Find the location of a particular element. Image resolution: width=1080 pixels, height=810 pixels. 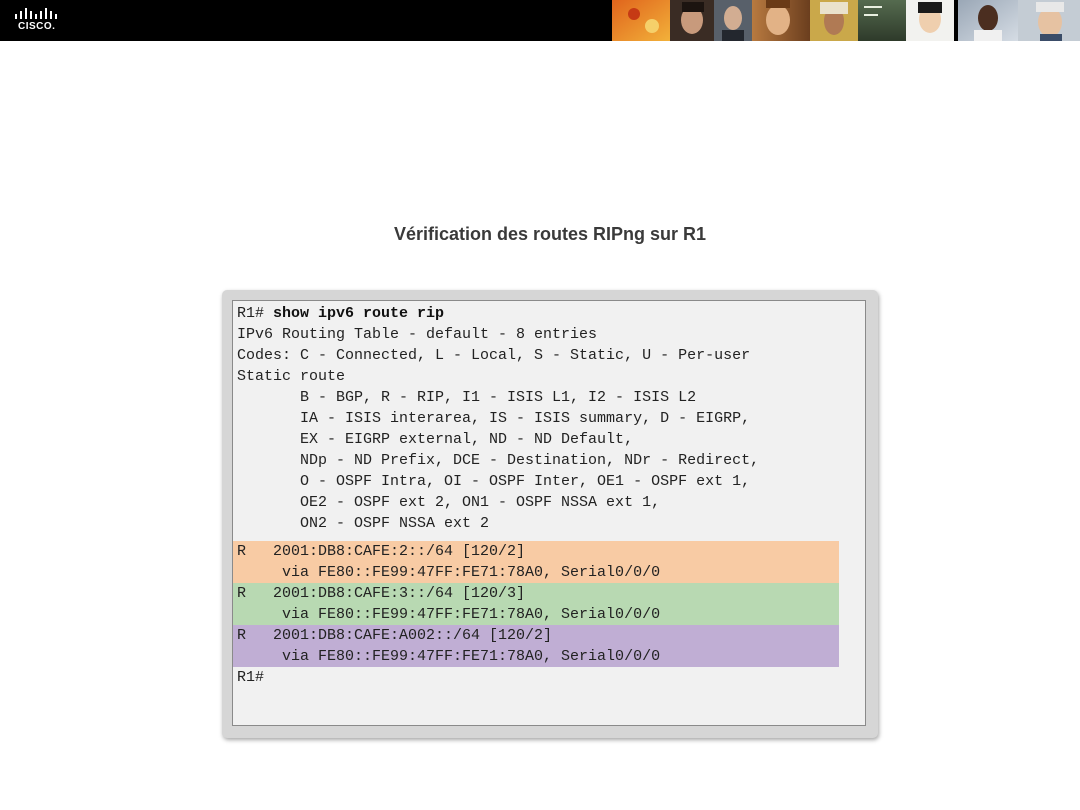

slide-title: Vérification des routes RIPng sur R1 is located at coordinates (550, 234).